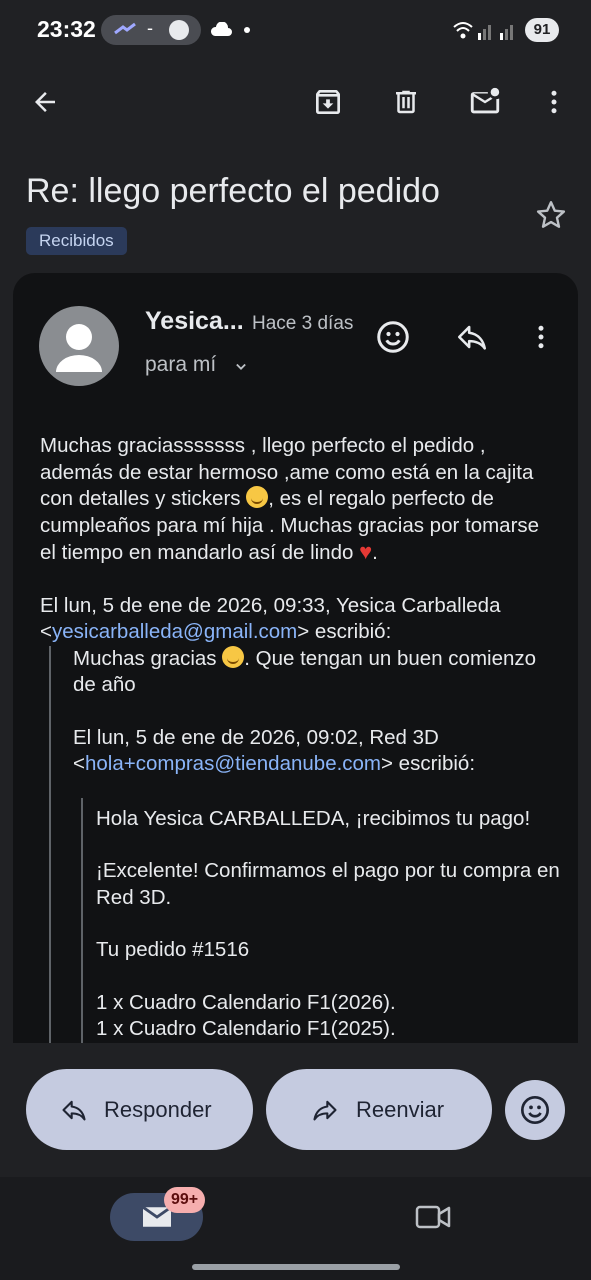 Image resolution: width=591 pixels, height=1280 pixels. What do you see at coordinates (551, 215) in the screenshot?
I see `star-icon` at bounding box center [551, 215].